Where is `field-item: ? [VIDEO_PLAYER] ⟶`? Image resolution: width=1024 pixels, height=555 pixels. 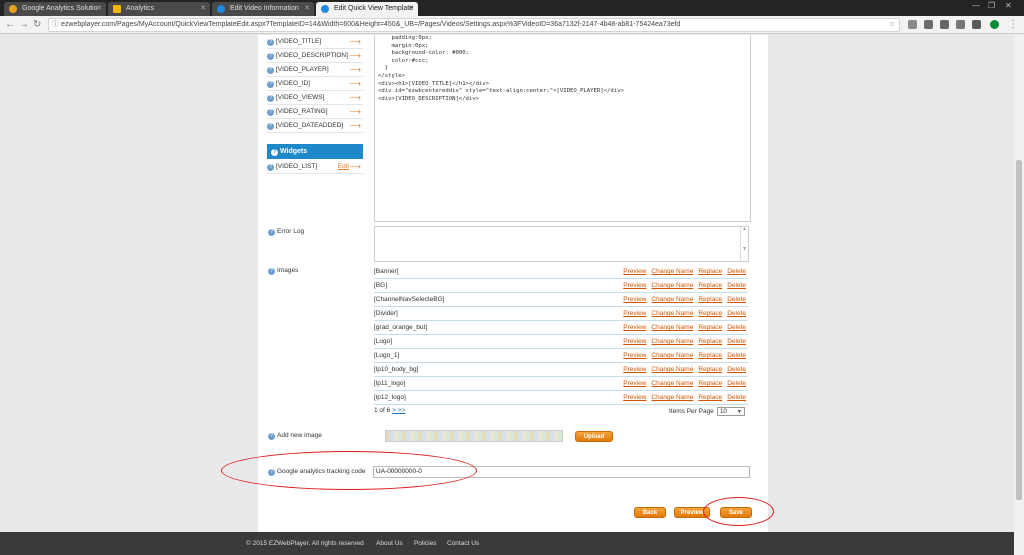
field-item: ? [VIDEO_PLAYER] ⟶ is located at coordinates (315, 70).